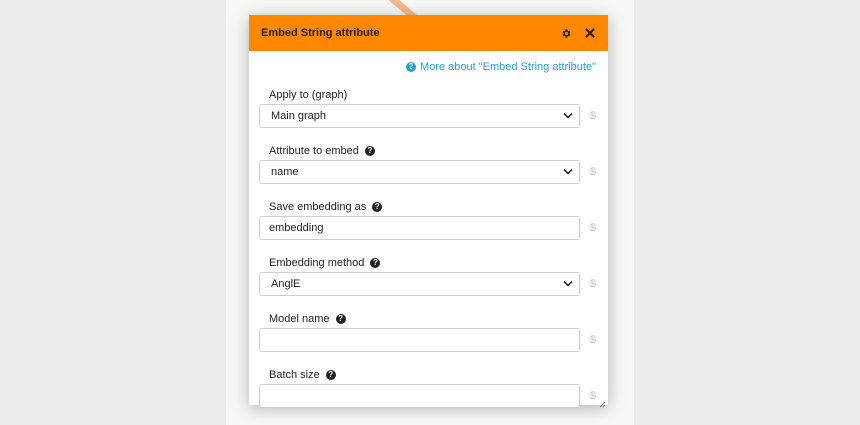  I want to click on apply-to-graph-select: Main graph, so click(420, 116).